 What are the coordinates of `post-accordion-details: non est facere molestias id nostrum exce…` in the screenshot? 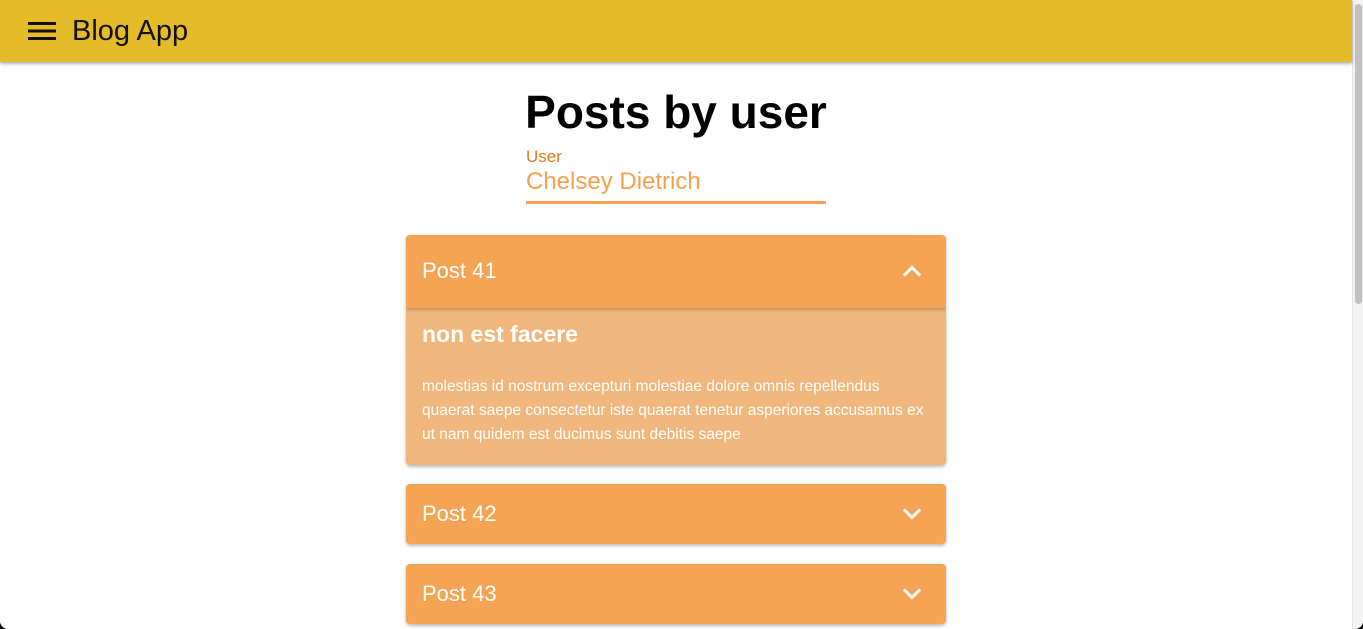 It's located at (676, 386).